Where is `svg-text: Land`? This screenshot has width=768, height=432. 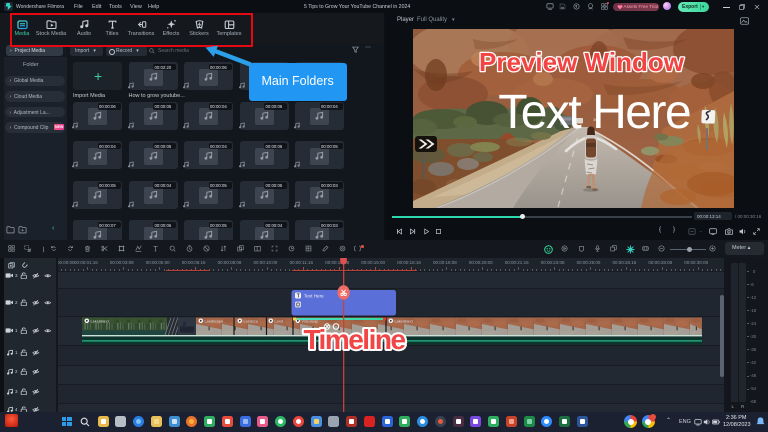
svg-text: Land is located at coordinates (279, 322).